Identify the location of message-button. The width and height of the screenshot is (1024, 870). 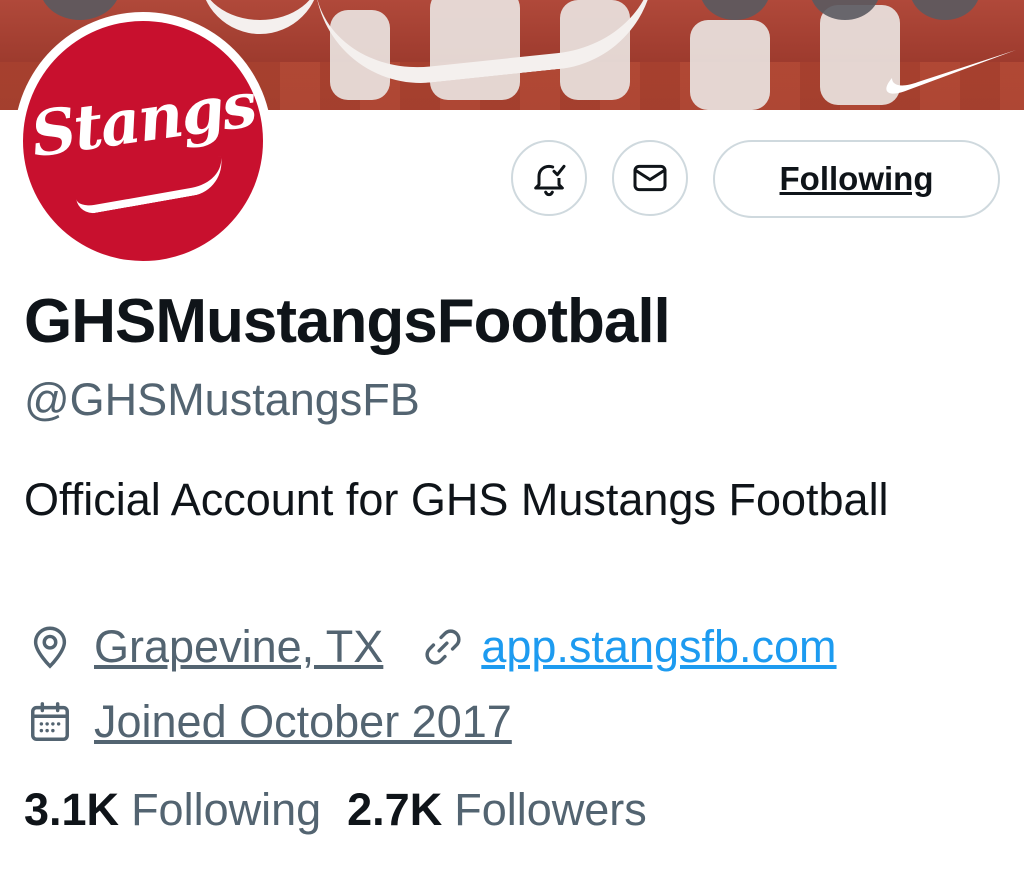
(650, 178).